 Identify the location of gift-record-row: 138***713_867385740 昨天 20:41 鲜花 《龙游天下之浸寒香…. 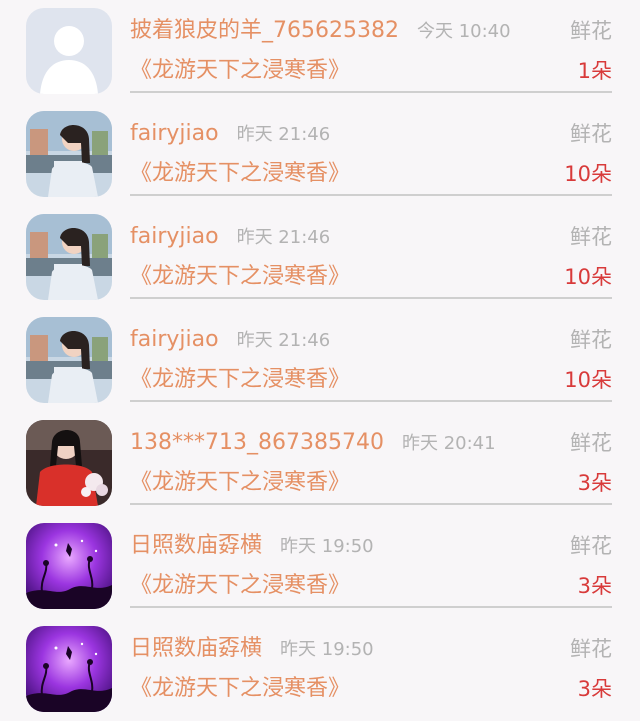
(320, 463).